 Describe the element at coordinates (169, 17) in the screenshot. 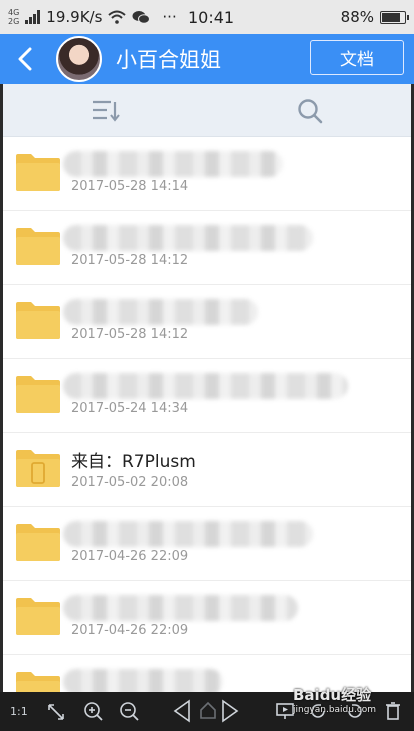

I see `more-indicator: ···` at that location.